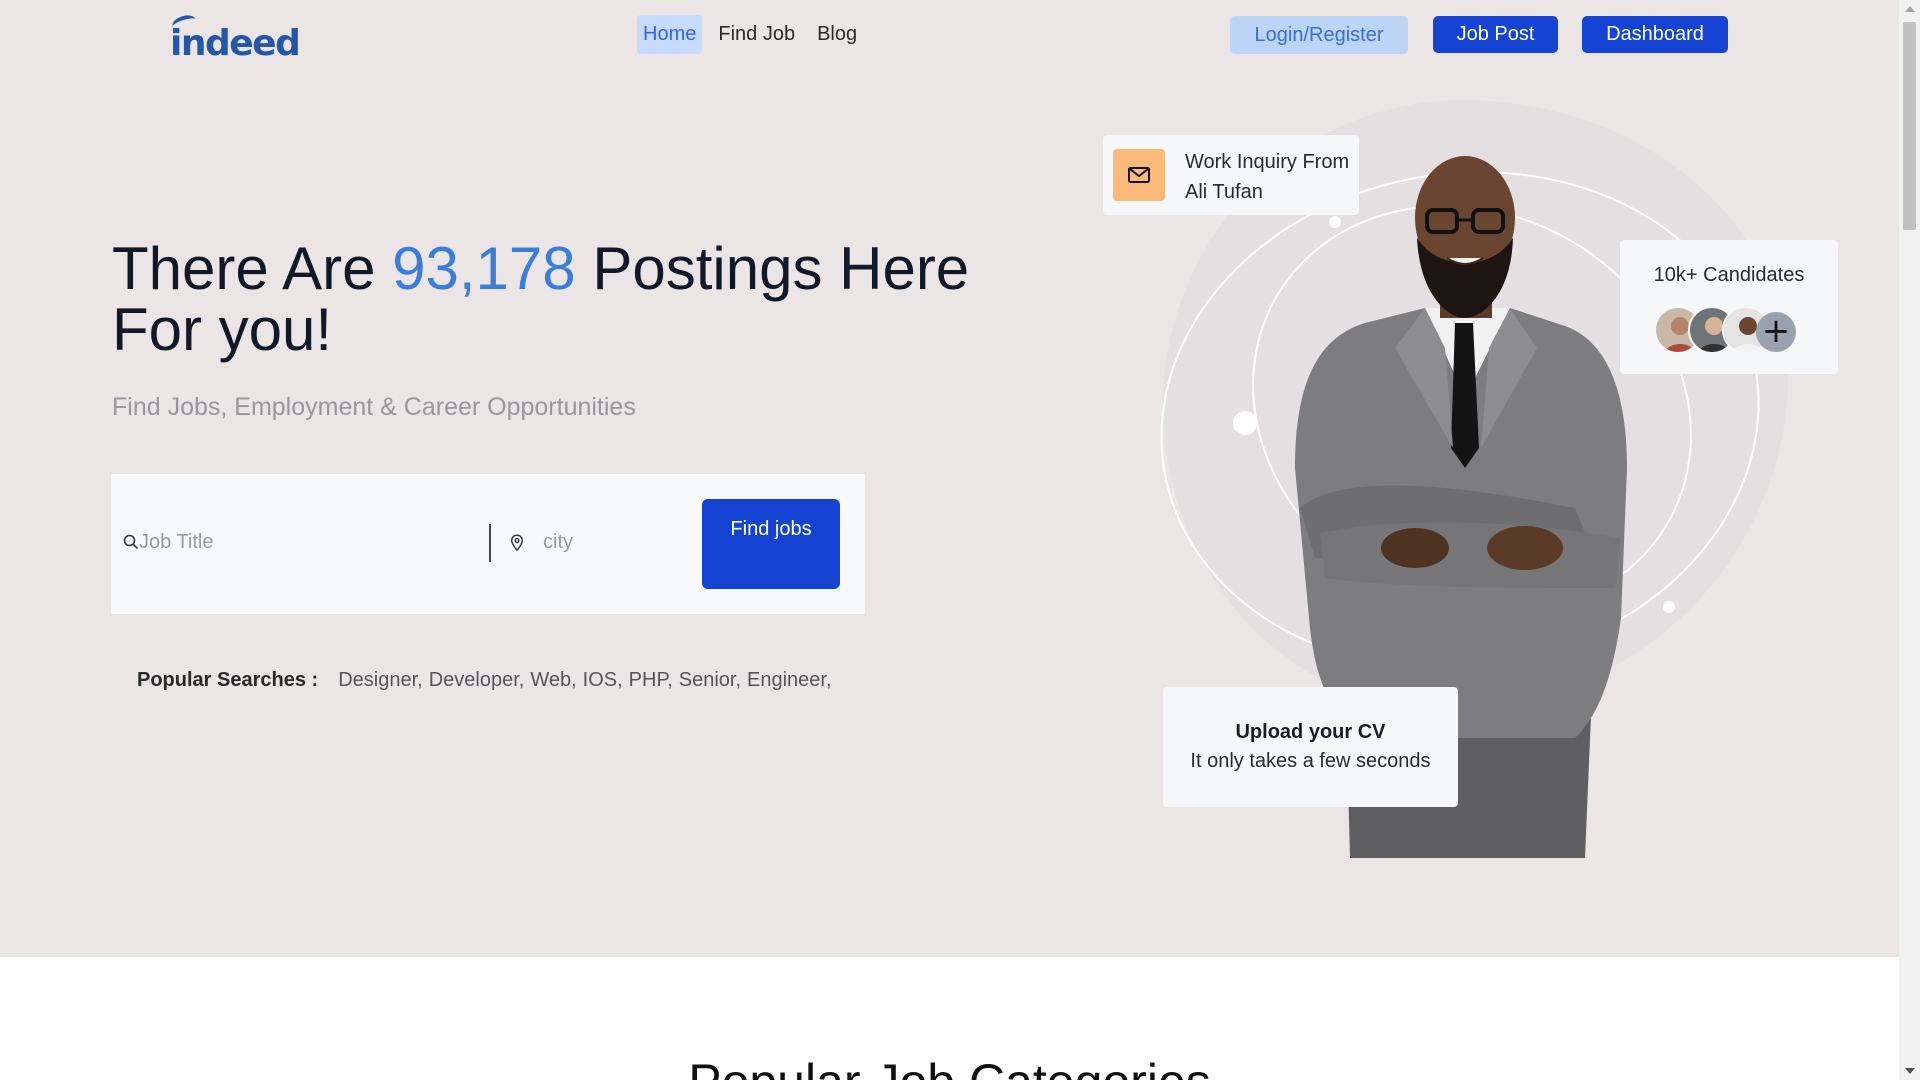  Describe the element at coordinates (618, 542) in the screenshot. I see `city-input` at that location.